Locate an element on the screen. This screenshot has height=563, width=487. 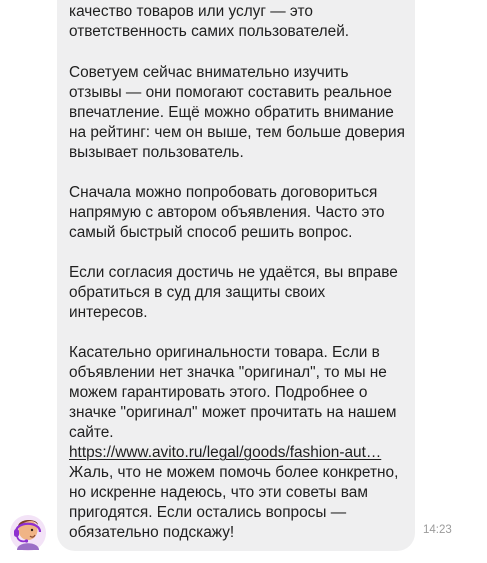
message-line: обязательно подскажу! is located at coordinates (152, 532).